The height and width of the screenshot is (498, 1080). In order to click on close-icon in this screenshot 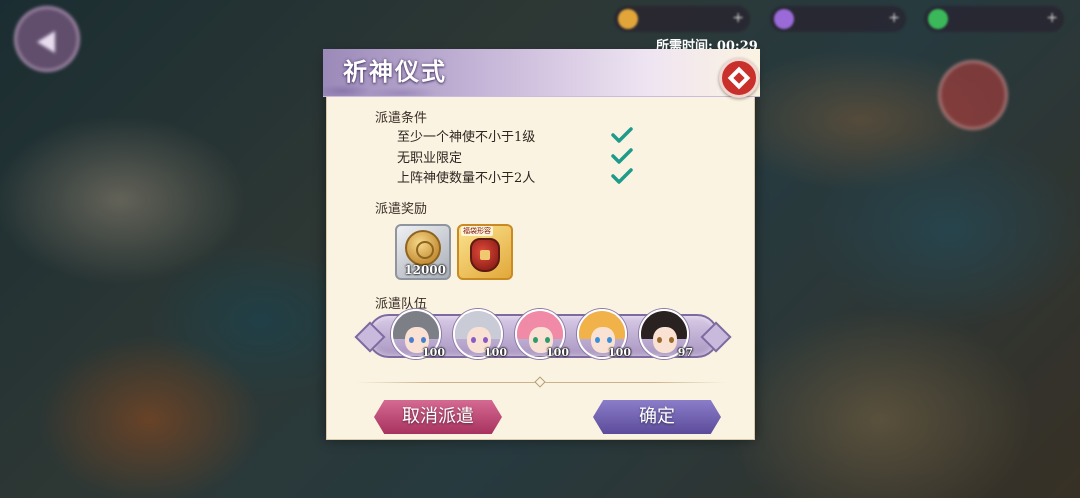, I will do `click(739, 78)`.